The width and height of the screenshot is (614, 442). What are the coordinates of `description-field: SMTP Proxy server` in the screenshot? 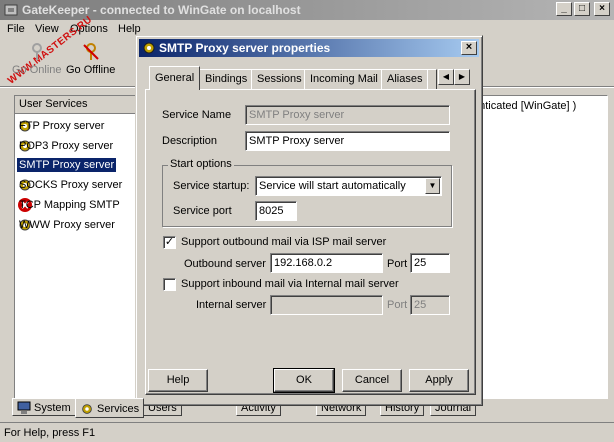 It's located at (347, 141).